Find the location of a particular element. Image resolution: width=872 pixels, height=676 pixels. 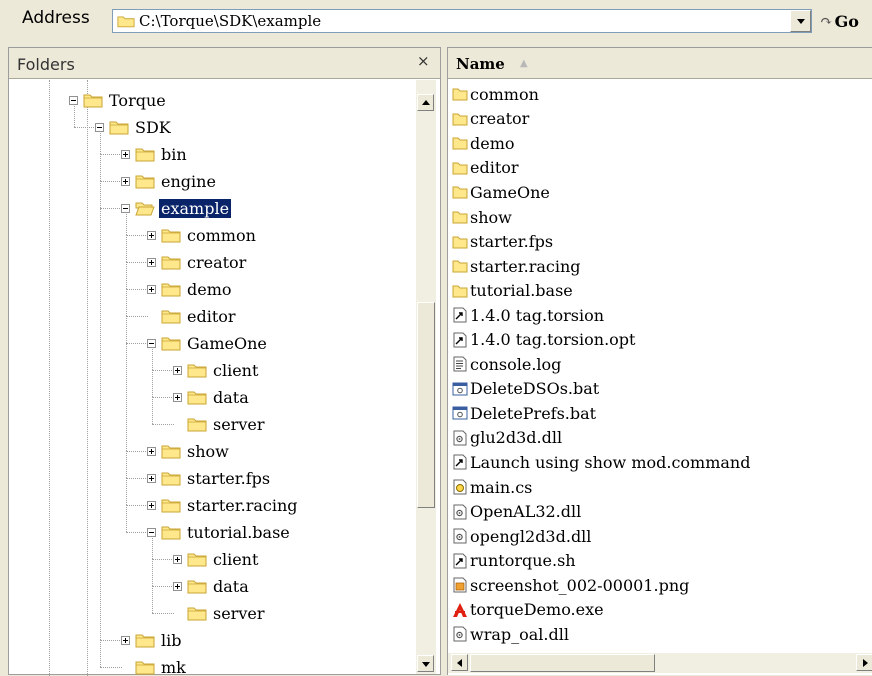

tree-item-common: common is located at coordinates (202, 235).